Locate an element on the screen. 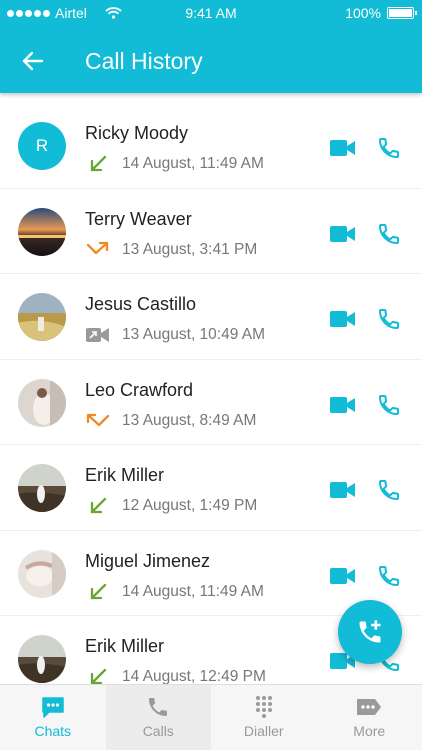 The image size is (422, 750). contact-name: Jesus Castillo is located at coordinates (141, 304).